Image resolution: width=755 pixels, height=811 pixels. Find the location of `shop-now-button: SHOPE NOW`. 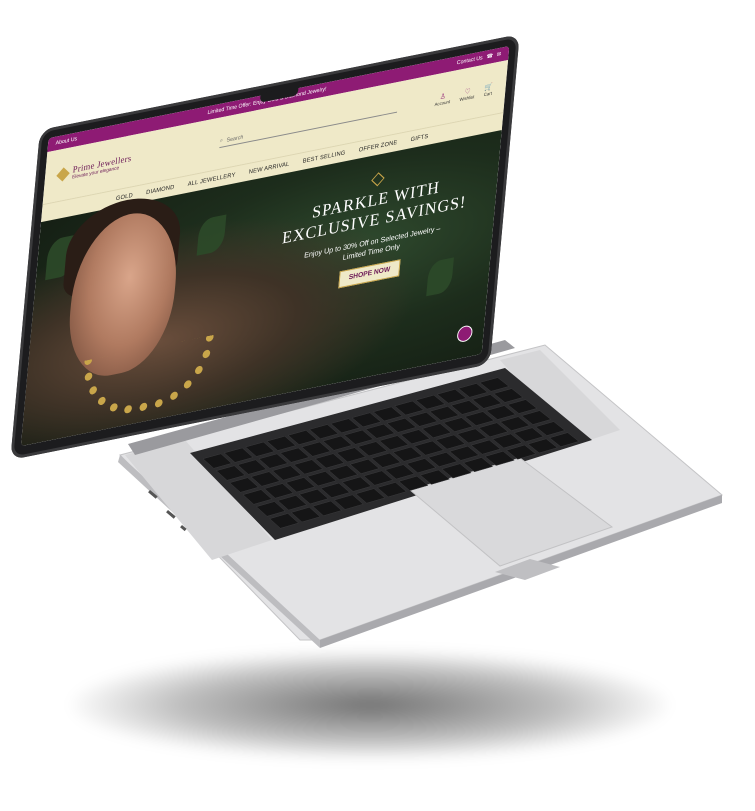

shop-now-button: SHOPE NOW is located at coordinates (369, 273).